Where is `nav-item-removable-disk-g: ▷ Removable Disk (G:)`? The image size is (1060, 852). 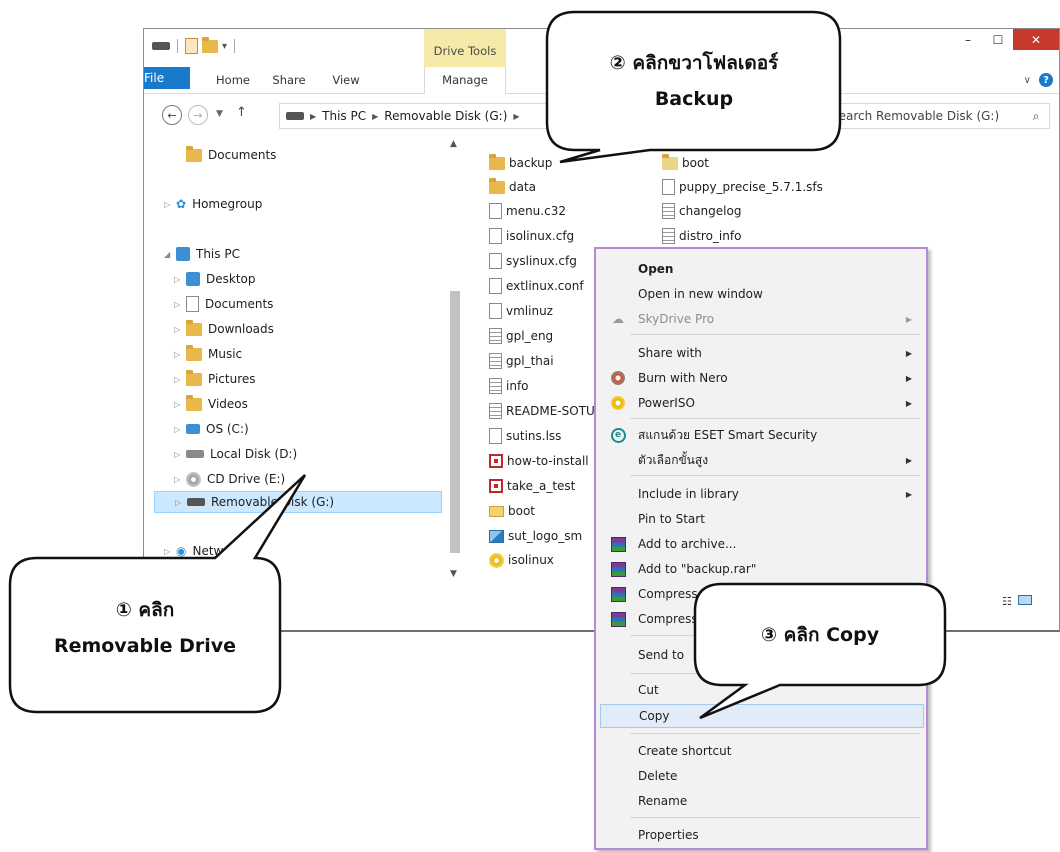 nav-item-removable-disk-g: ▷ Removable Disk (G:) is located at coordinates (298, 502).